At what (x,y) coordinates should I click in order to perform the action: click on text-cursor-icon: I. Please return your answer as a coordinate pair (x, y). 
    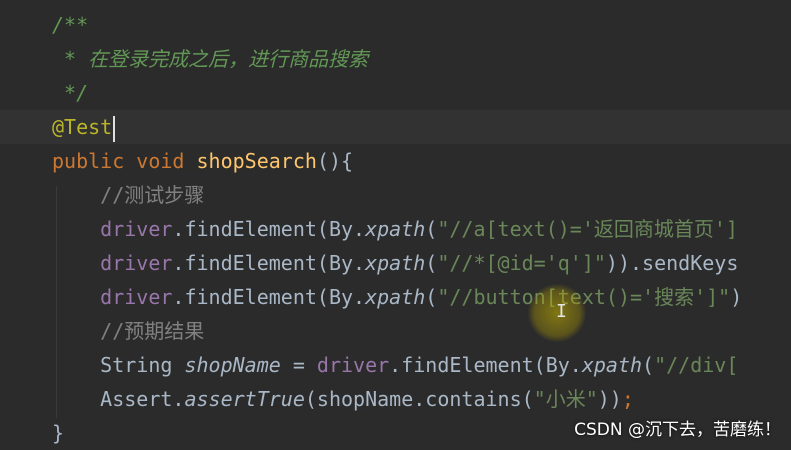
    Looking at the image, I should click on (561, 311).